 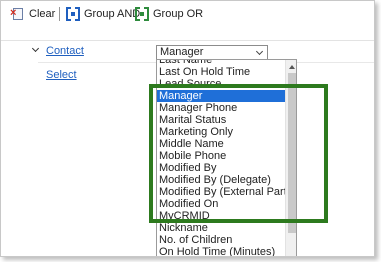 What do you see at coordinates (221, 251) in the screenshot?
I see `dropdown-option: On Hold Time (Minutes)` at bounding box center [221, 251].